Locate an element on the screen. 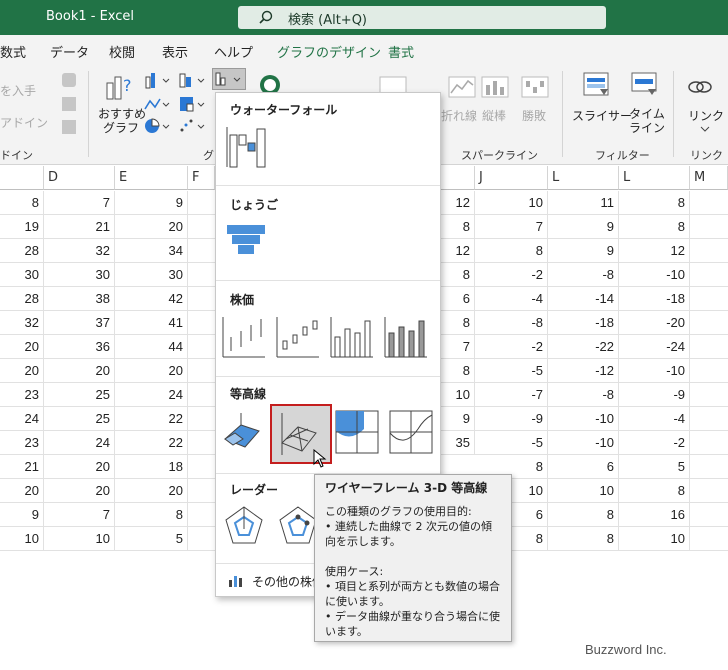 This screenshot has height=670, width=728. cell: -22 is located at coordinates (583, 347).